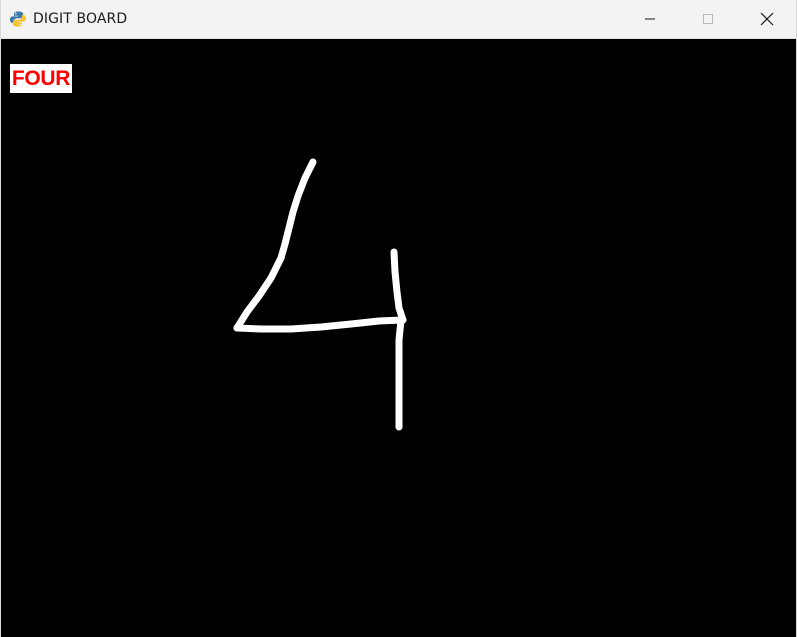 This screenshot has height=637, width=797. Describe the element at coordinates (320, 294) in the screenshot. I see `handwritten-digit-strokes` at that location.